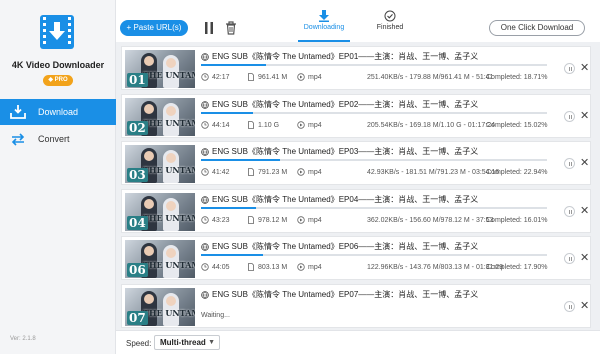  I want to click on progress-text: 362.02KB/s - 156.60 M/978.12 M - 37:53, so click(430, 220).